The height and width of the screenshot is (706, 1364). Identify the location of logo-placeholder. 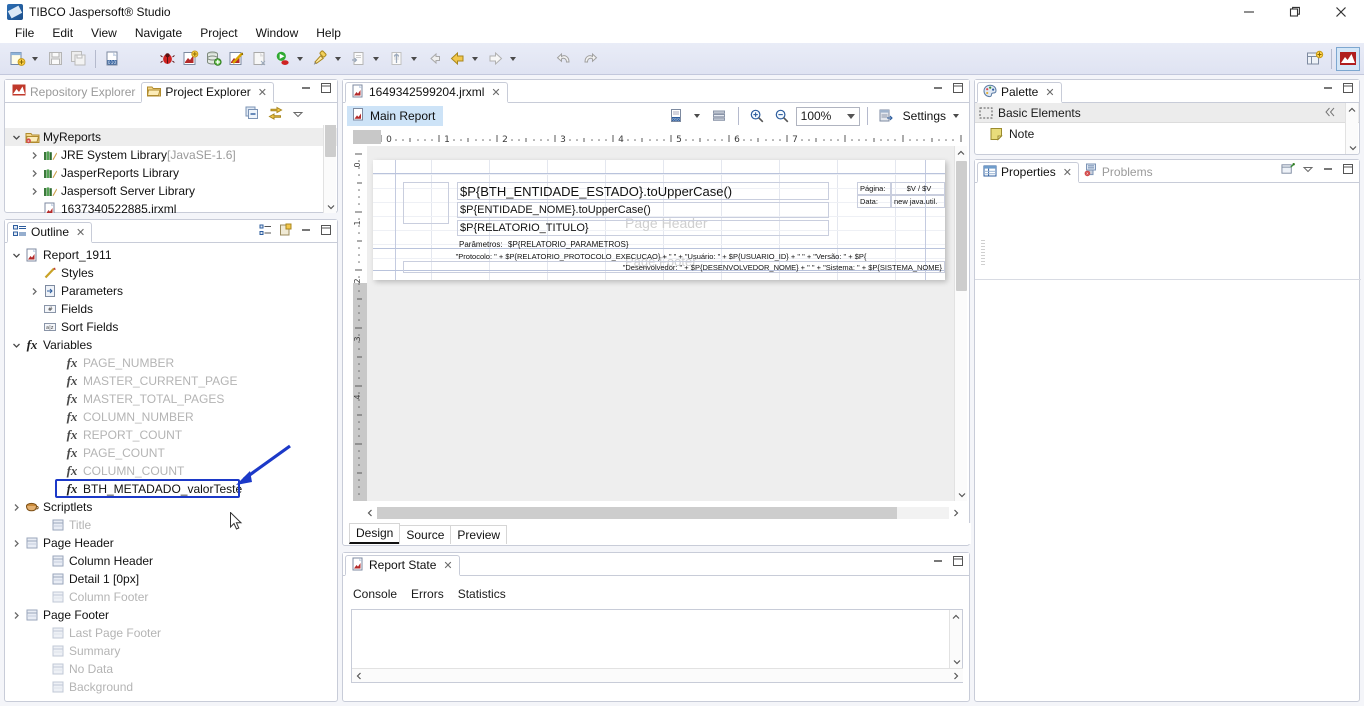
(426, 203).